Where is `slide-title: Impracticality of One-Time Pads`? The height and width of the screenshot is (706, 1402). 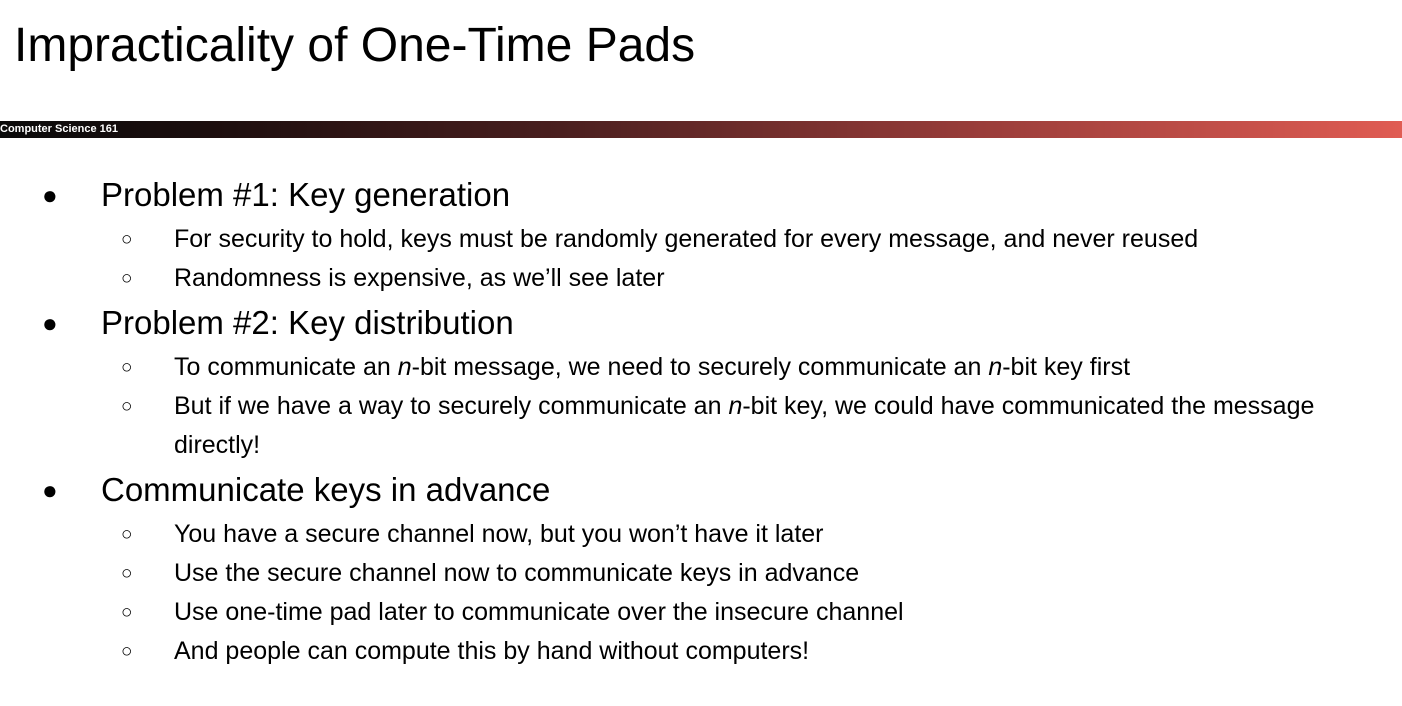 slide-title: Impracticality of One-Time Pads is located at coordinates (355, 45).